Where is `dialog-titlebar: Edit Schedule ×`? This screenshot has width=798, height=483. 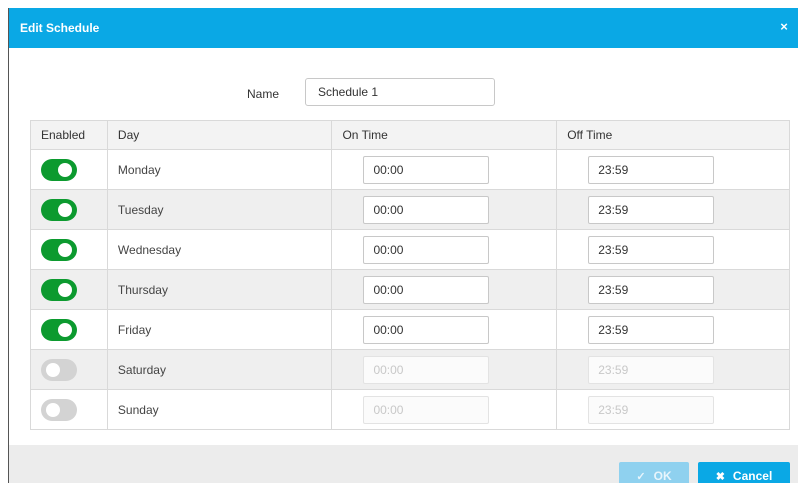
dialog-titlebar: Edit Schedule × is located at coordinates (403, 28).